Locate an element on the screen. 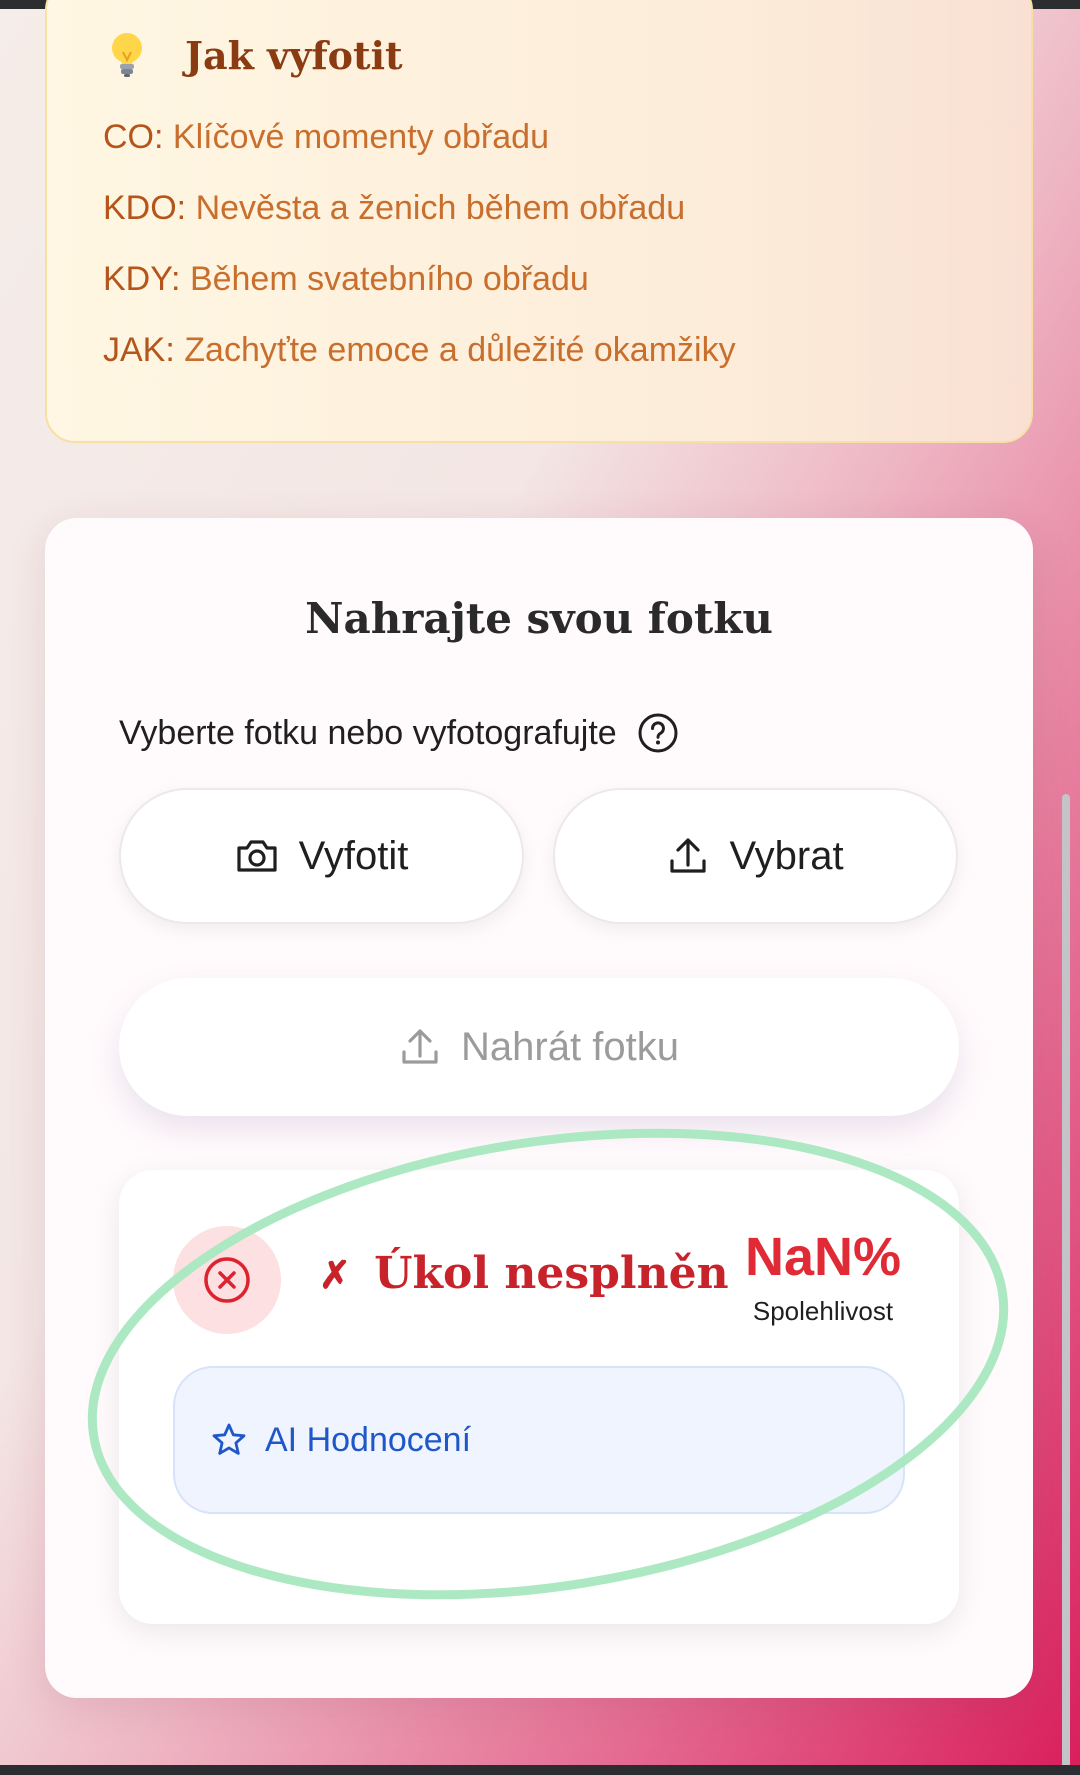 The image size is (1080, 1775). result-status: ✗ Úkol nesplněn is located at coordinates (524, 1273).